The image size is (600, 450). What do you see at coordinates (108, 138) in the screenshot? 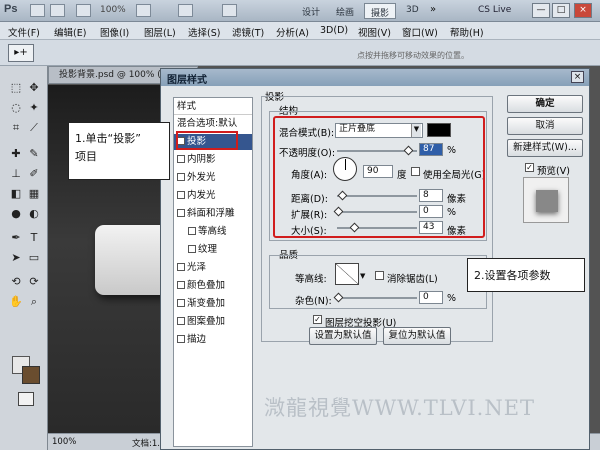
I see `step1-line1: 1.单击“投影”` at bounding box center [108, 138].